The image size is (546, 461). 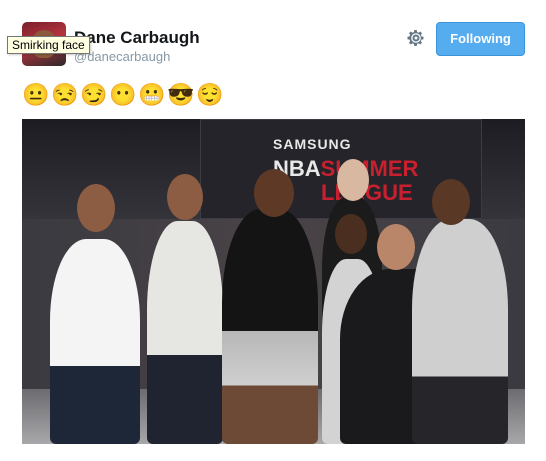 I want to click on banner-samsung-text: SAMSUNG, so click(x=312, y=144).